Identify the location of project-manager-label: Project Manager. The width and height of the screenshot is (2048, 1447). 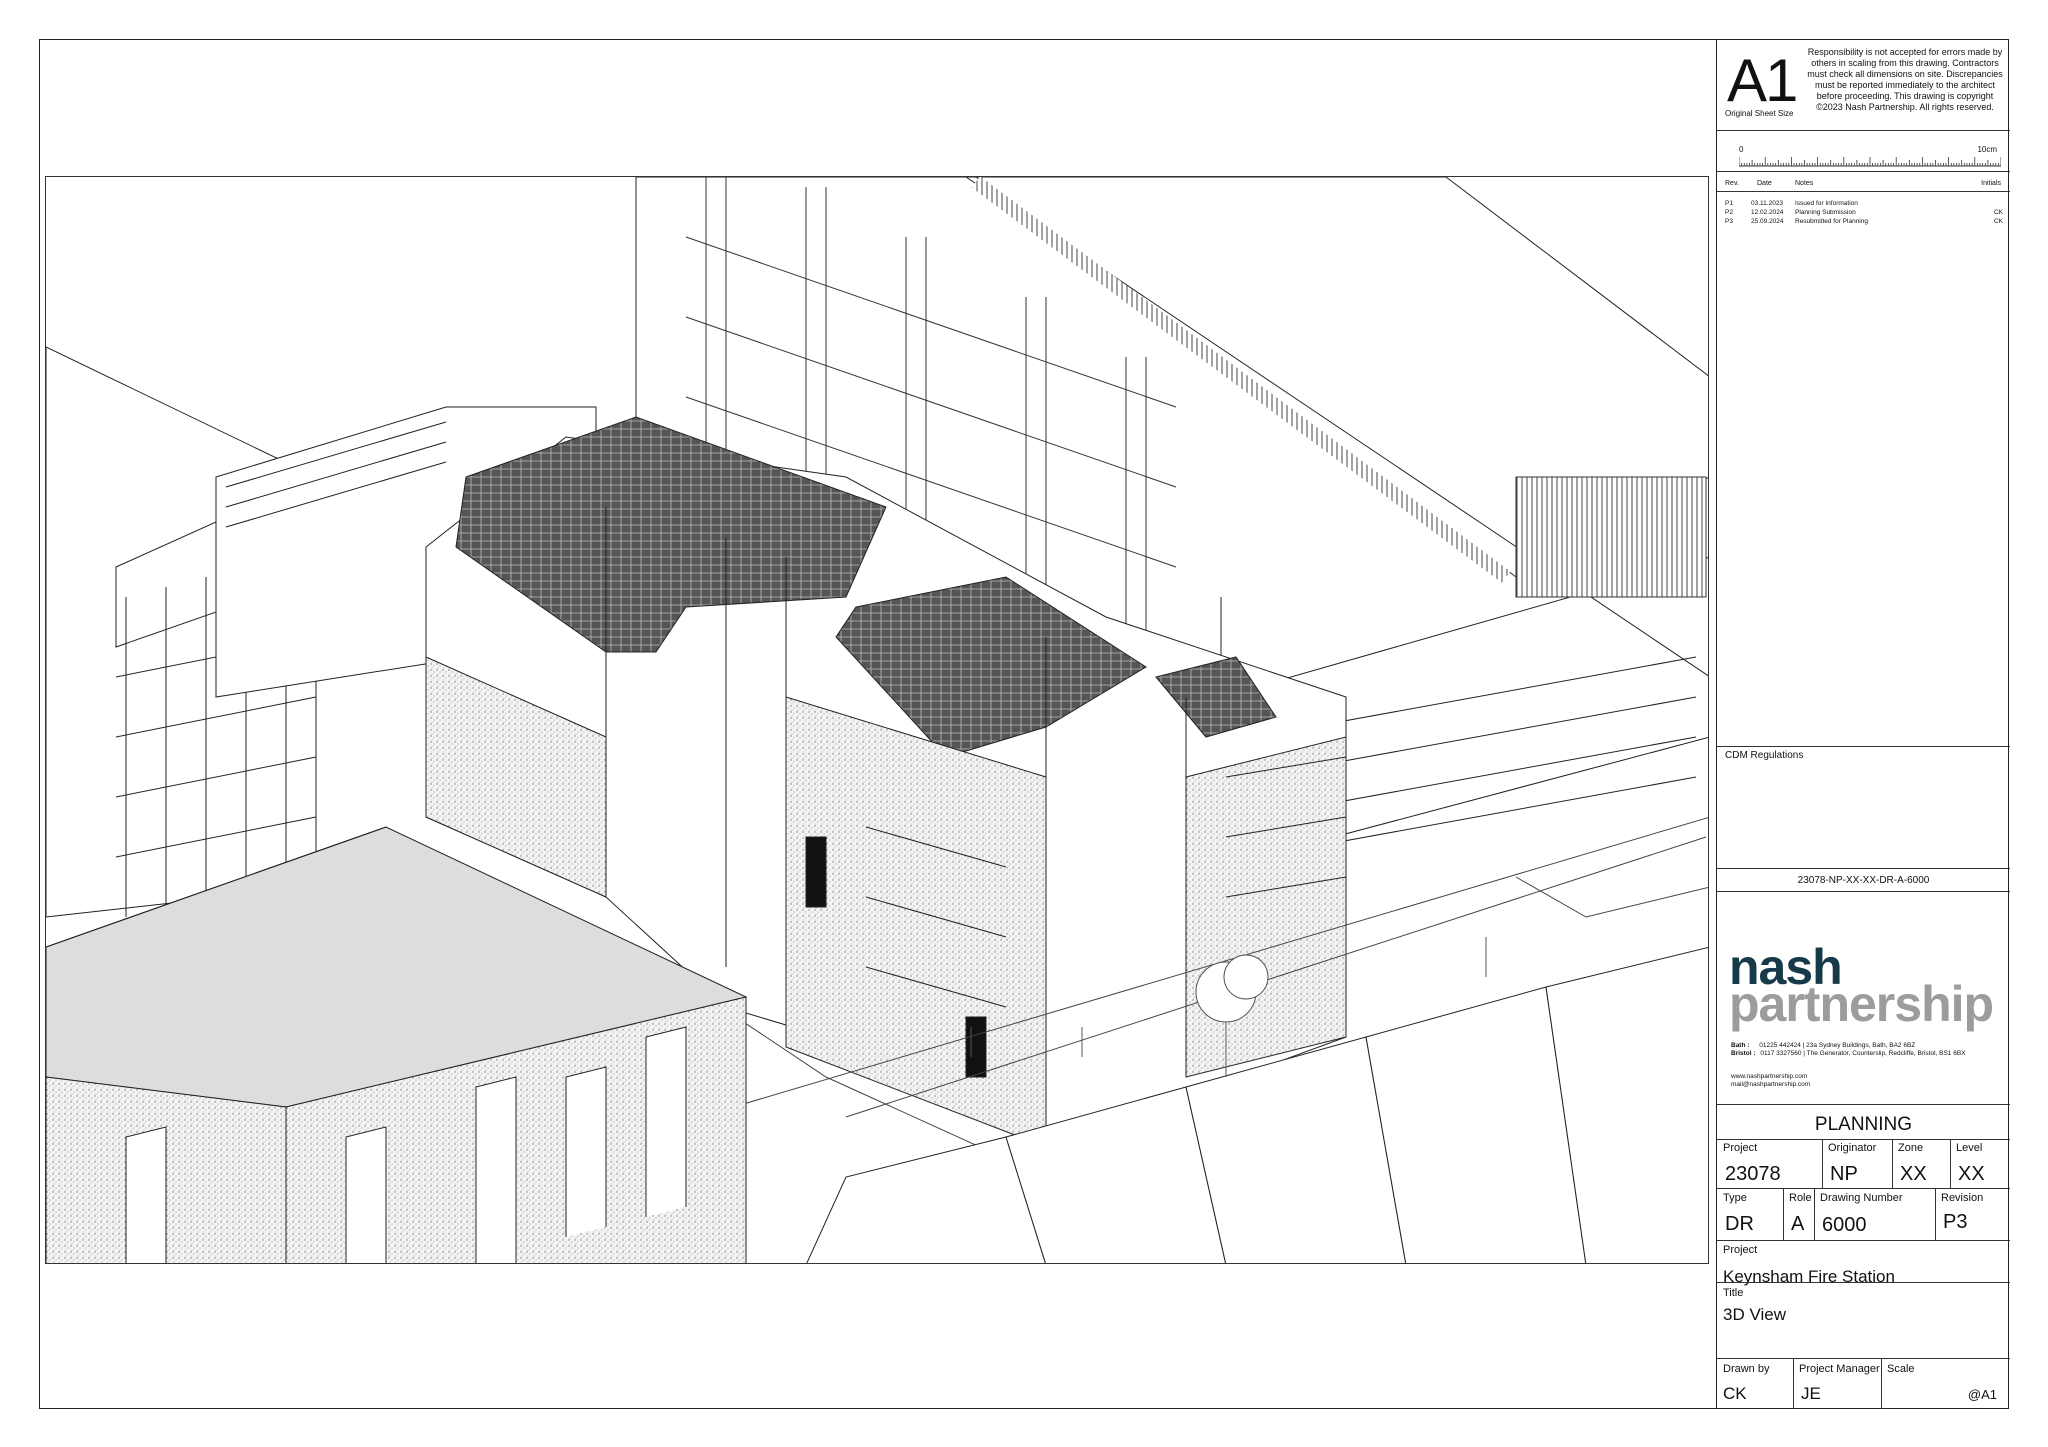
(1839, 1369).